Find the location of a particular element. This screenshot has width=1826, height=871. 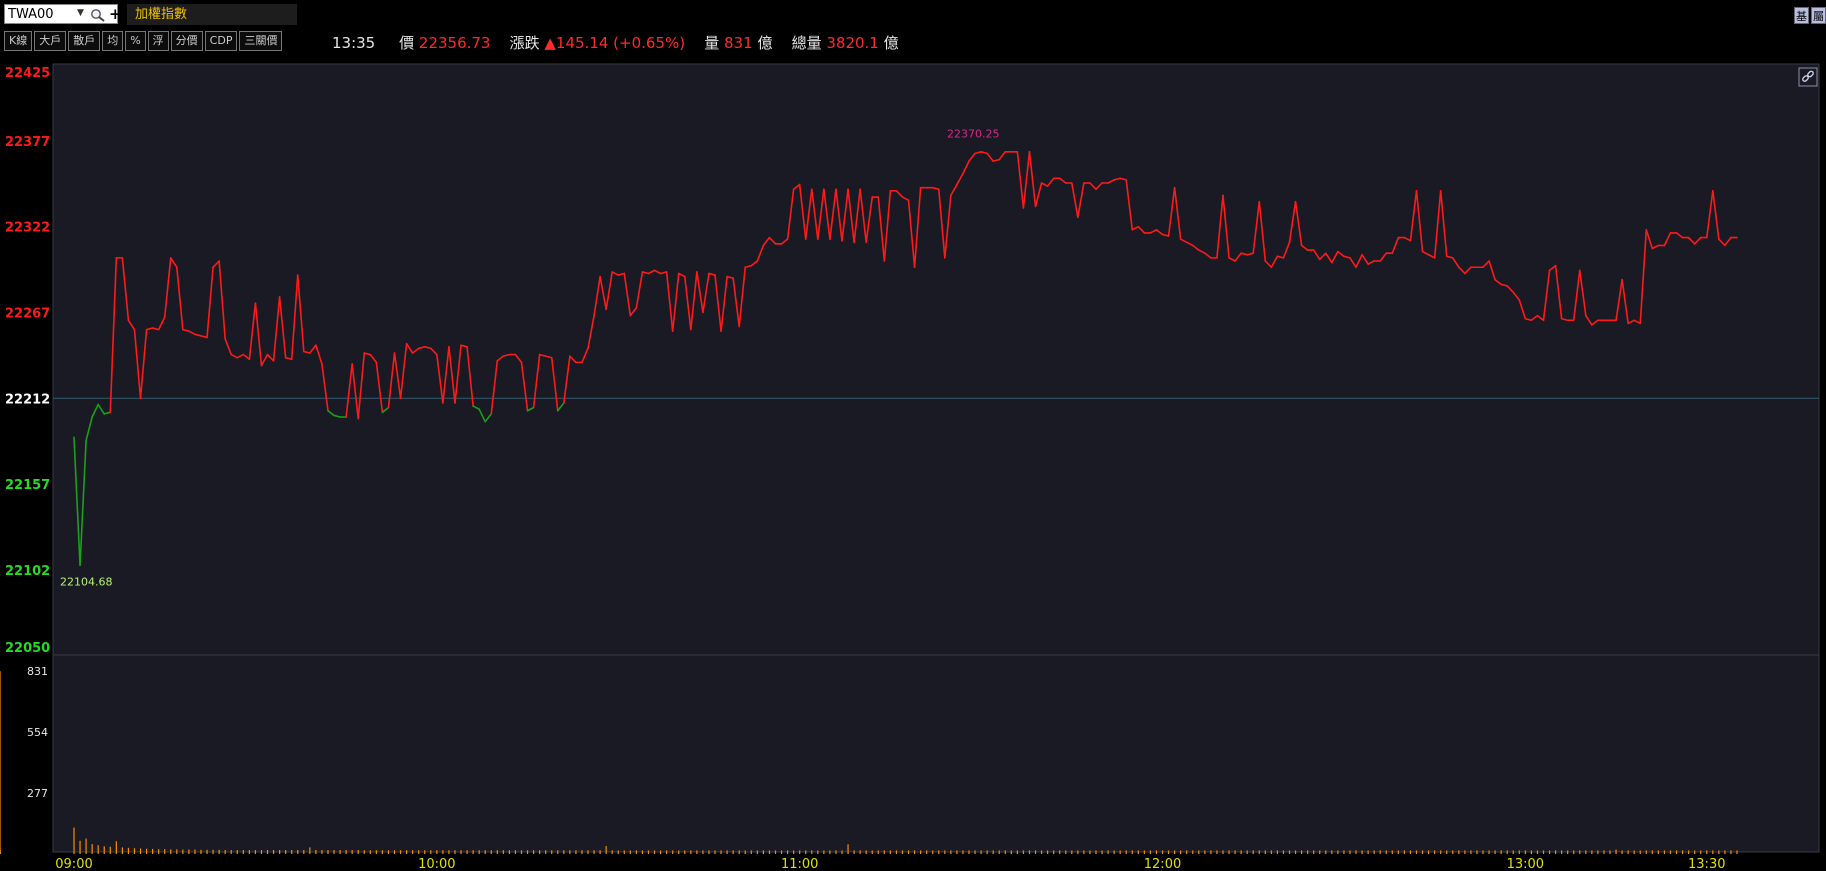

corner-button-attr: 屬 is located at coordinates (1818, 15).